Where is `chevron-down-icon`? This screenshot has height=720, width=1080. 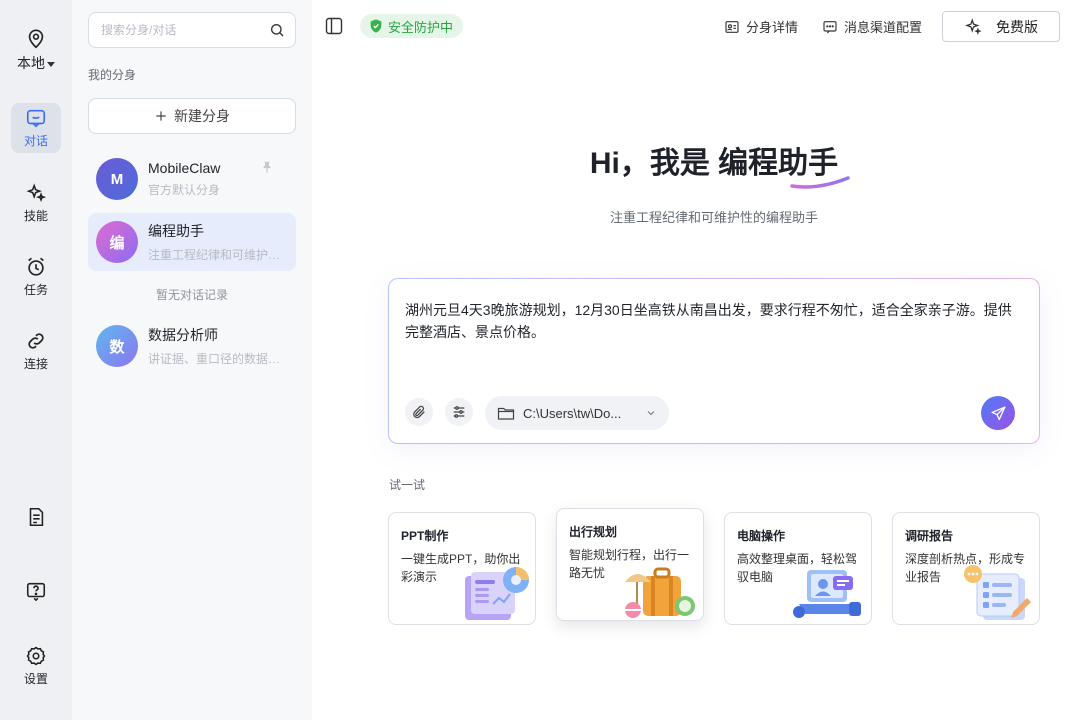
chevron-down-icon is located at coordinates (651, 413).